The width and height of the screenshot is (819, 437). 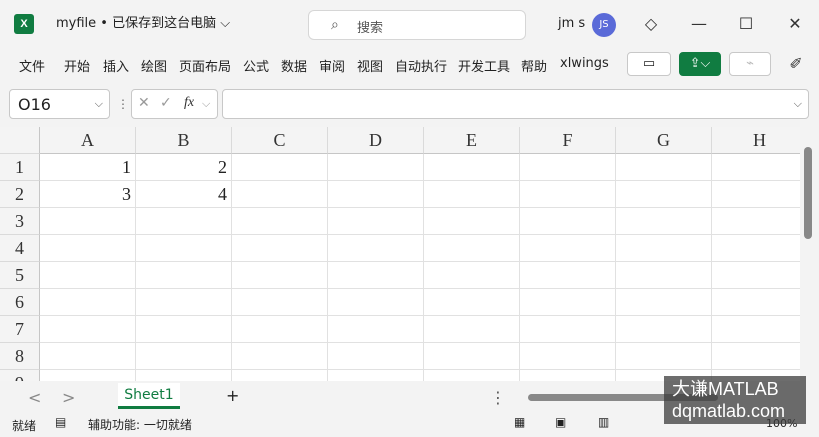 I want to click on name-box: O16 ⌵, so click(x=59, y=104).